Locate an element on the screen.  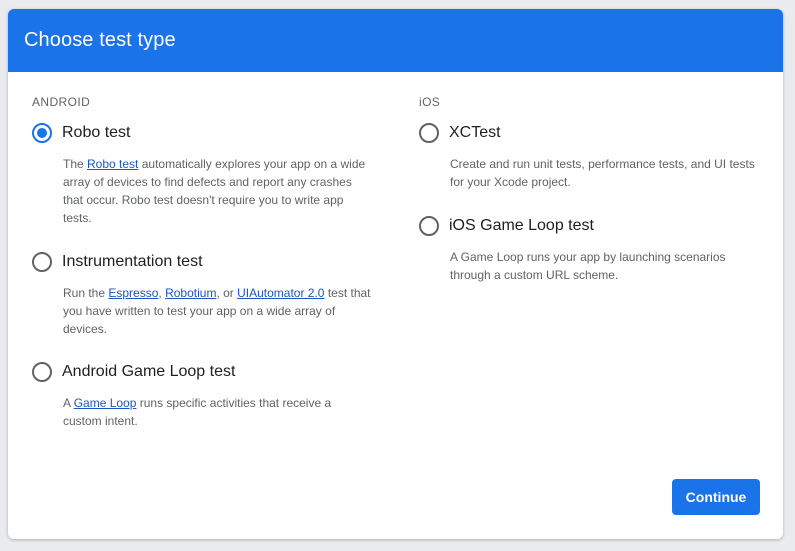
desc-text: A is located at coordinates (68, 403).